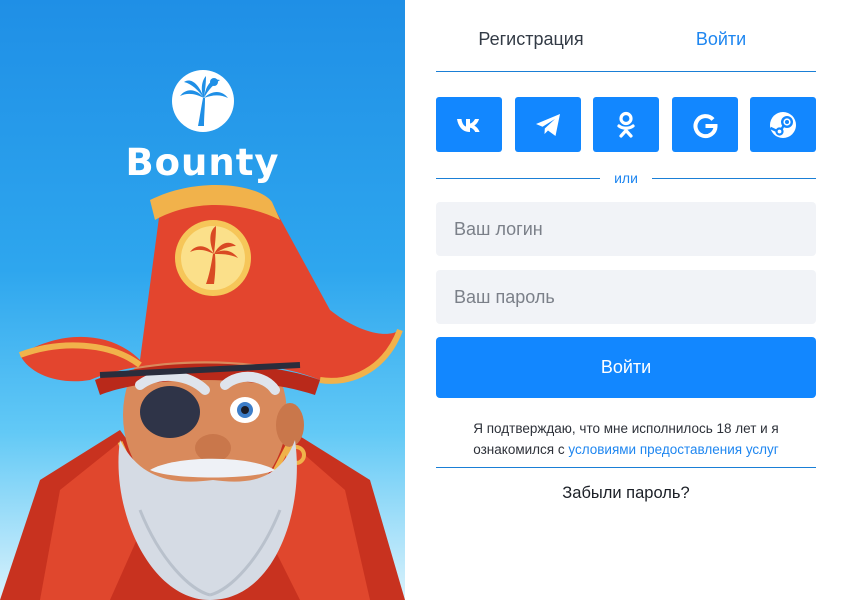 Image resolution: width=844 pixels, height=600 pixels. I want to click on steam-login-button, so click(783, 124).